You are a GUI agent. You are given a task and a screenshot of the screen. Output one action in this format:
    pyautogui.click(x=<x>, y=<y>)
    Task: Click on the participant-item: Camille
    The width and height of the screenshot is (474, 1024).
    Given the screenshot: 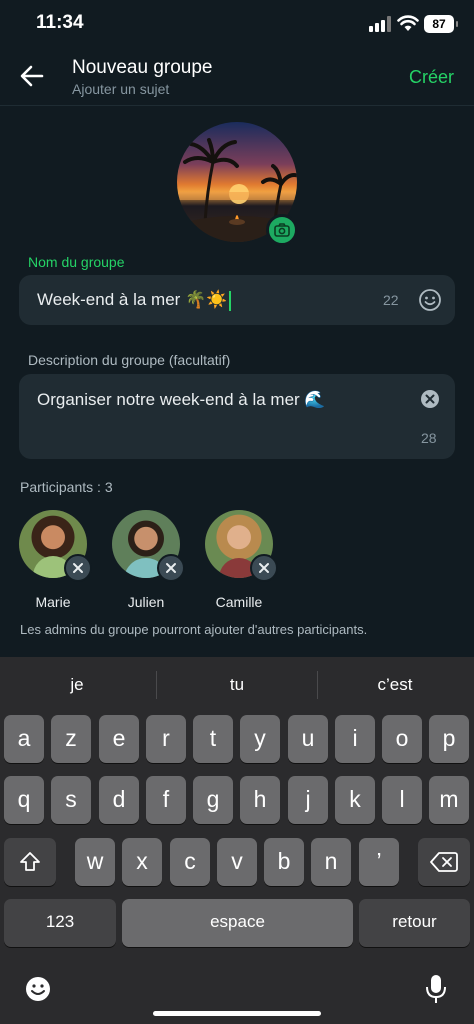 What is the action you would take?
    pyautogui.click(x=239, y=560)
    